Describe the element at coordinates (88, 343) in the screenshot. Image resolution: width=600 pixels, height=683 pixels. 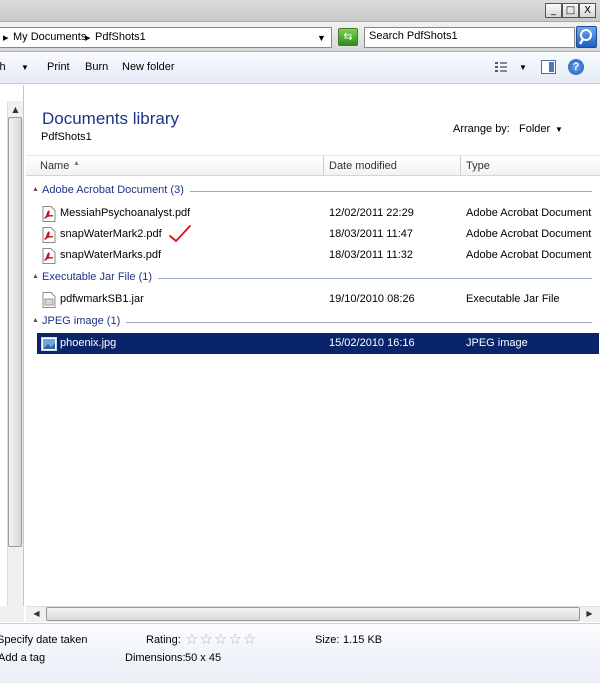
I see `file-name: phoenix.jpg` at that location.